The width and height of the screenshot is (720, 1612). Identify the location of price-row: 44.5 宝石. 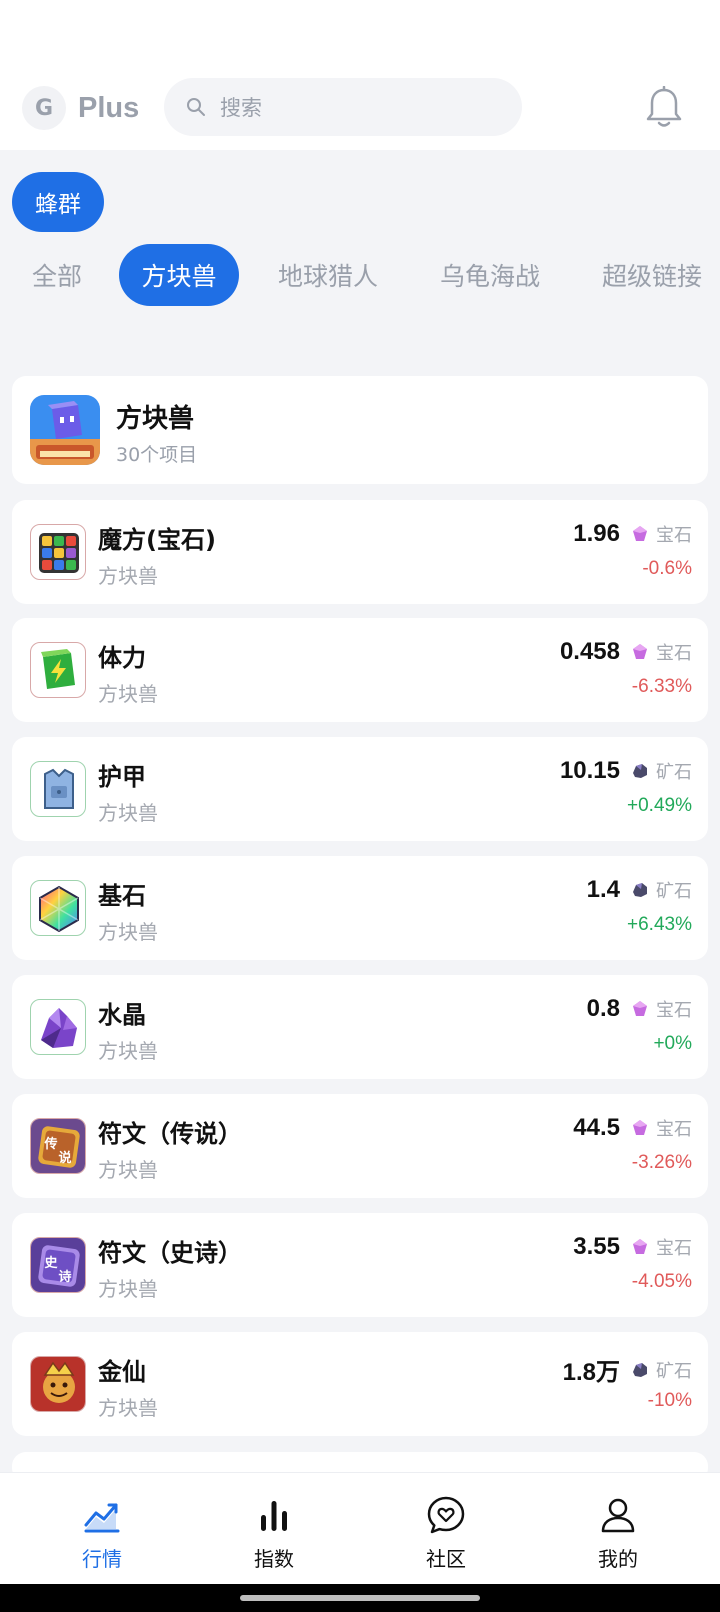
(632, 1128).